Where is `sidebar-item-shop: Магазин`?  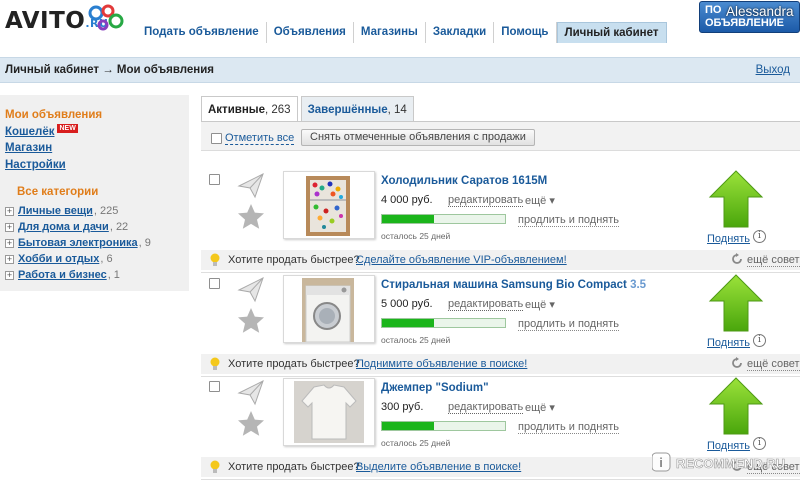
sidebar-item-shop: Магазин is located at coordinates (97, 148).